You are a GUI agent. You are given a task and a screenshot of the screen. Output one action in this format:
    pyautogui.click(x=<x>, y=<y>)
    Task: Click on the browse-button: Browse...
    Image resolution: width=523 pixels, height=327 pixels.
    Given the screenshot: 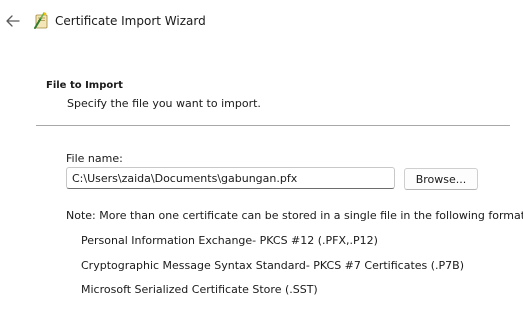 What is the action you would take?
    pyautogui.click(x=441, y=179)
    